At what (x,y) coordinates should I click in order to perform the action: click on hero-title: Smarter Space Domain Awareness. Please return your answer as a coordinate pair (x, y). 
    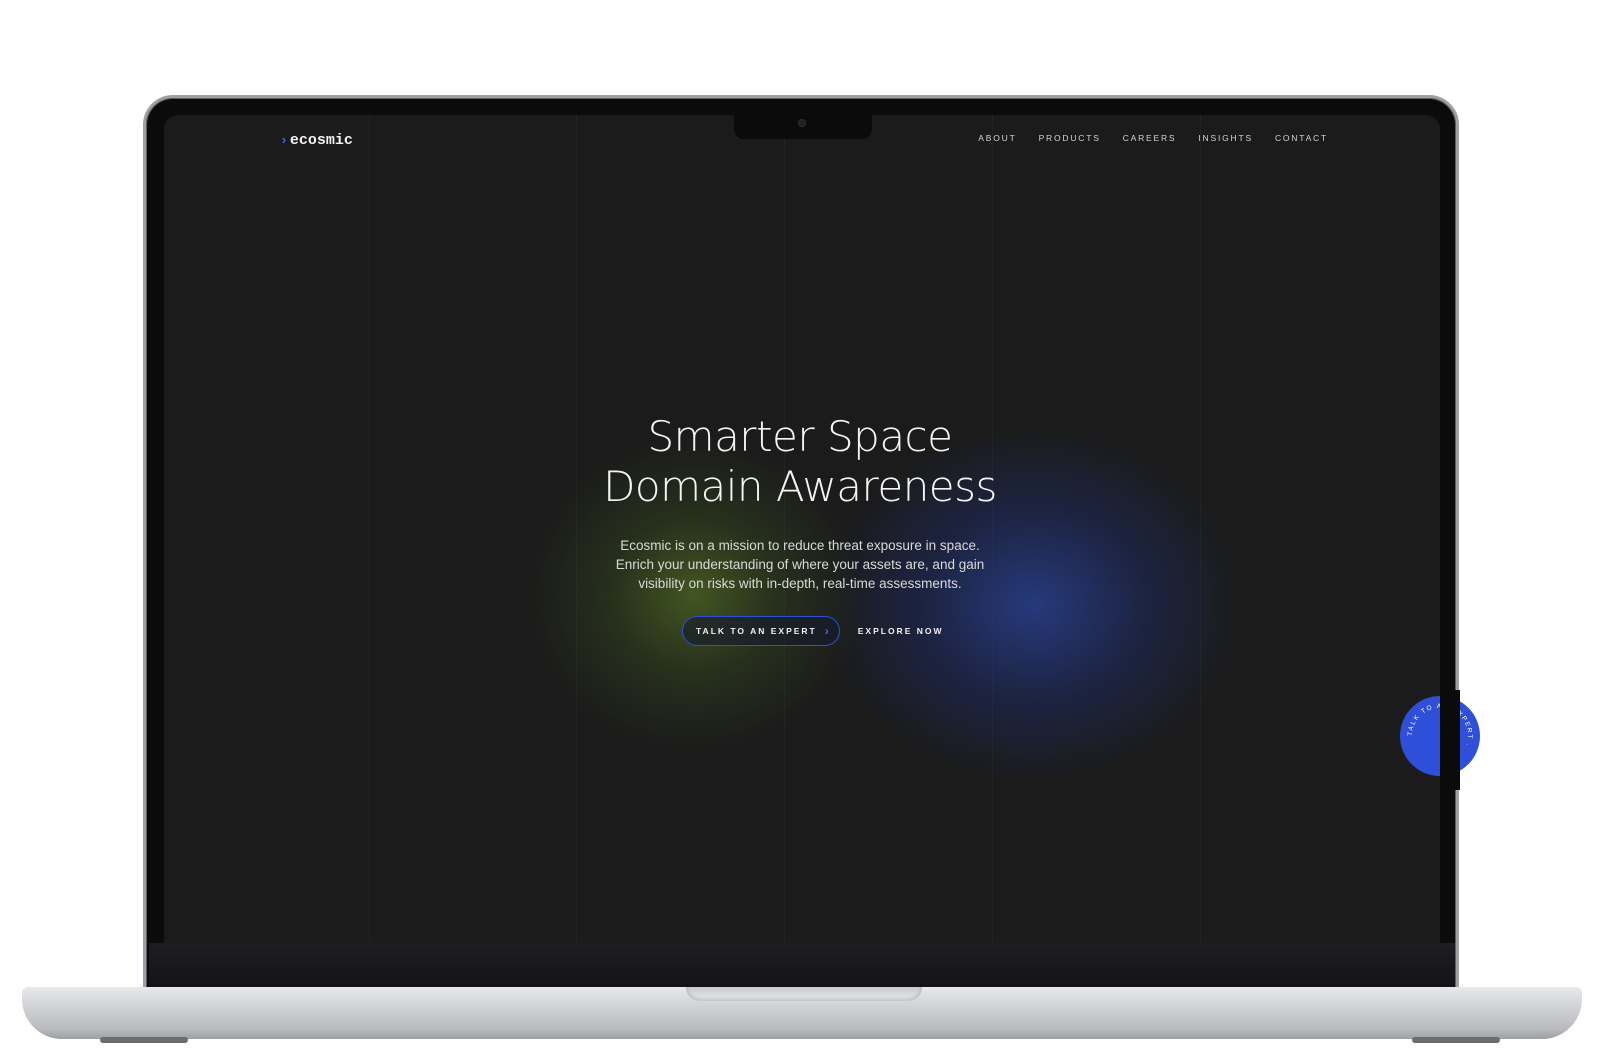
    Looking at the image, I should click on (800, 462).